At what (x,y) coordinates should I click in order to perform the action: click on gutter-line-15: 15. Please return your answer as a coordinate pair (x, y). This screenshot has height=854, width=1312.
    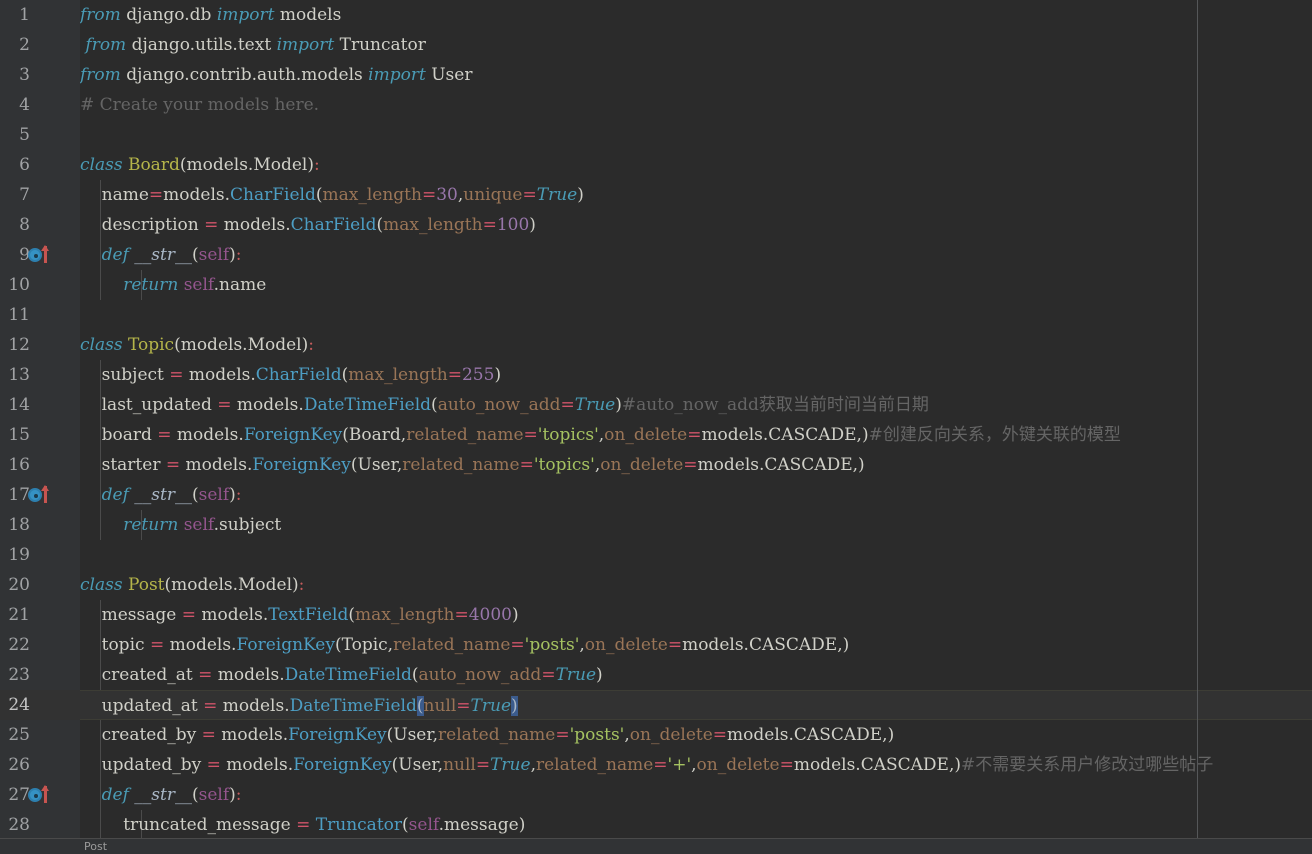
    Looking at the image, I should click on (40, 435).